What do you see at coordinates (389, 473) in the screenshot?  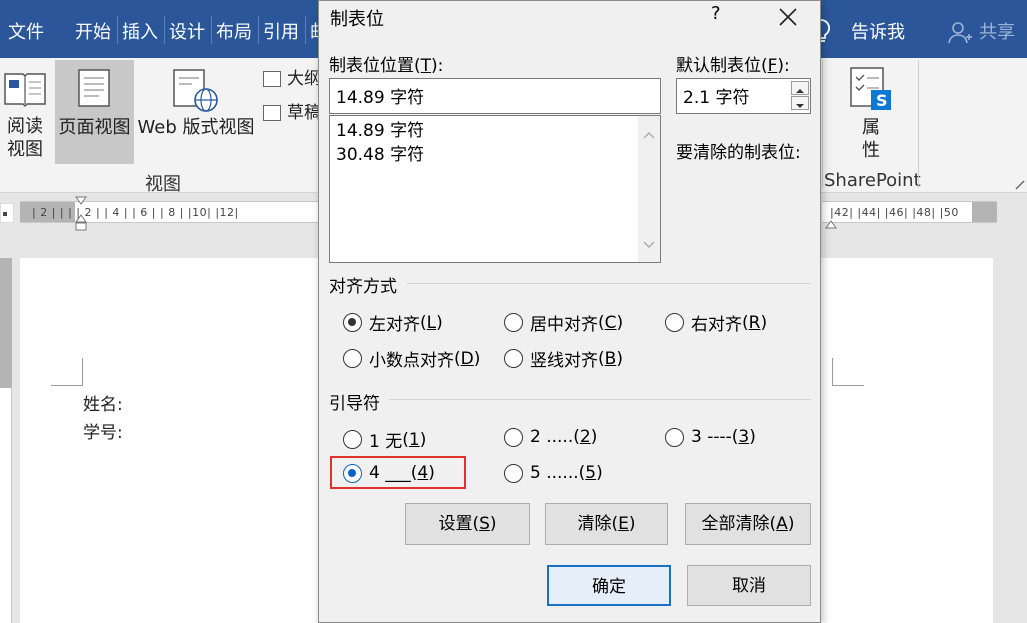 I see `leader-underline-radio: 4 ___(4)` at bounding box center [389, 473].